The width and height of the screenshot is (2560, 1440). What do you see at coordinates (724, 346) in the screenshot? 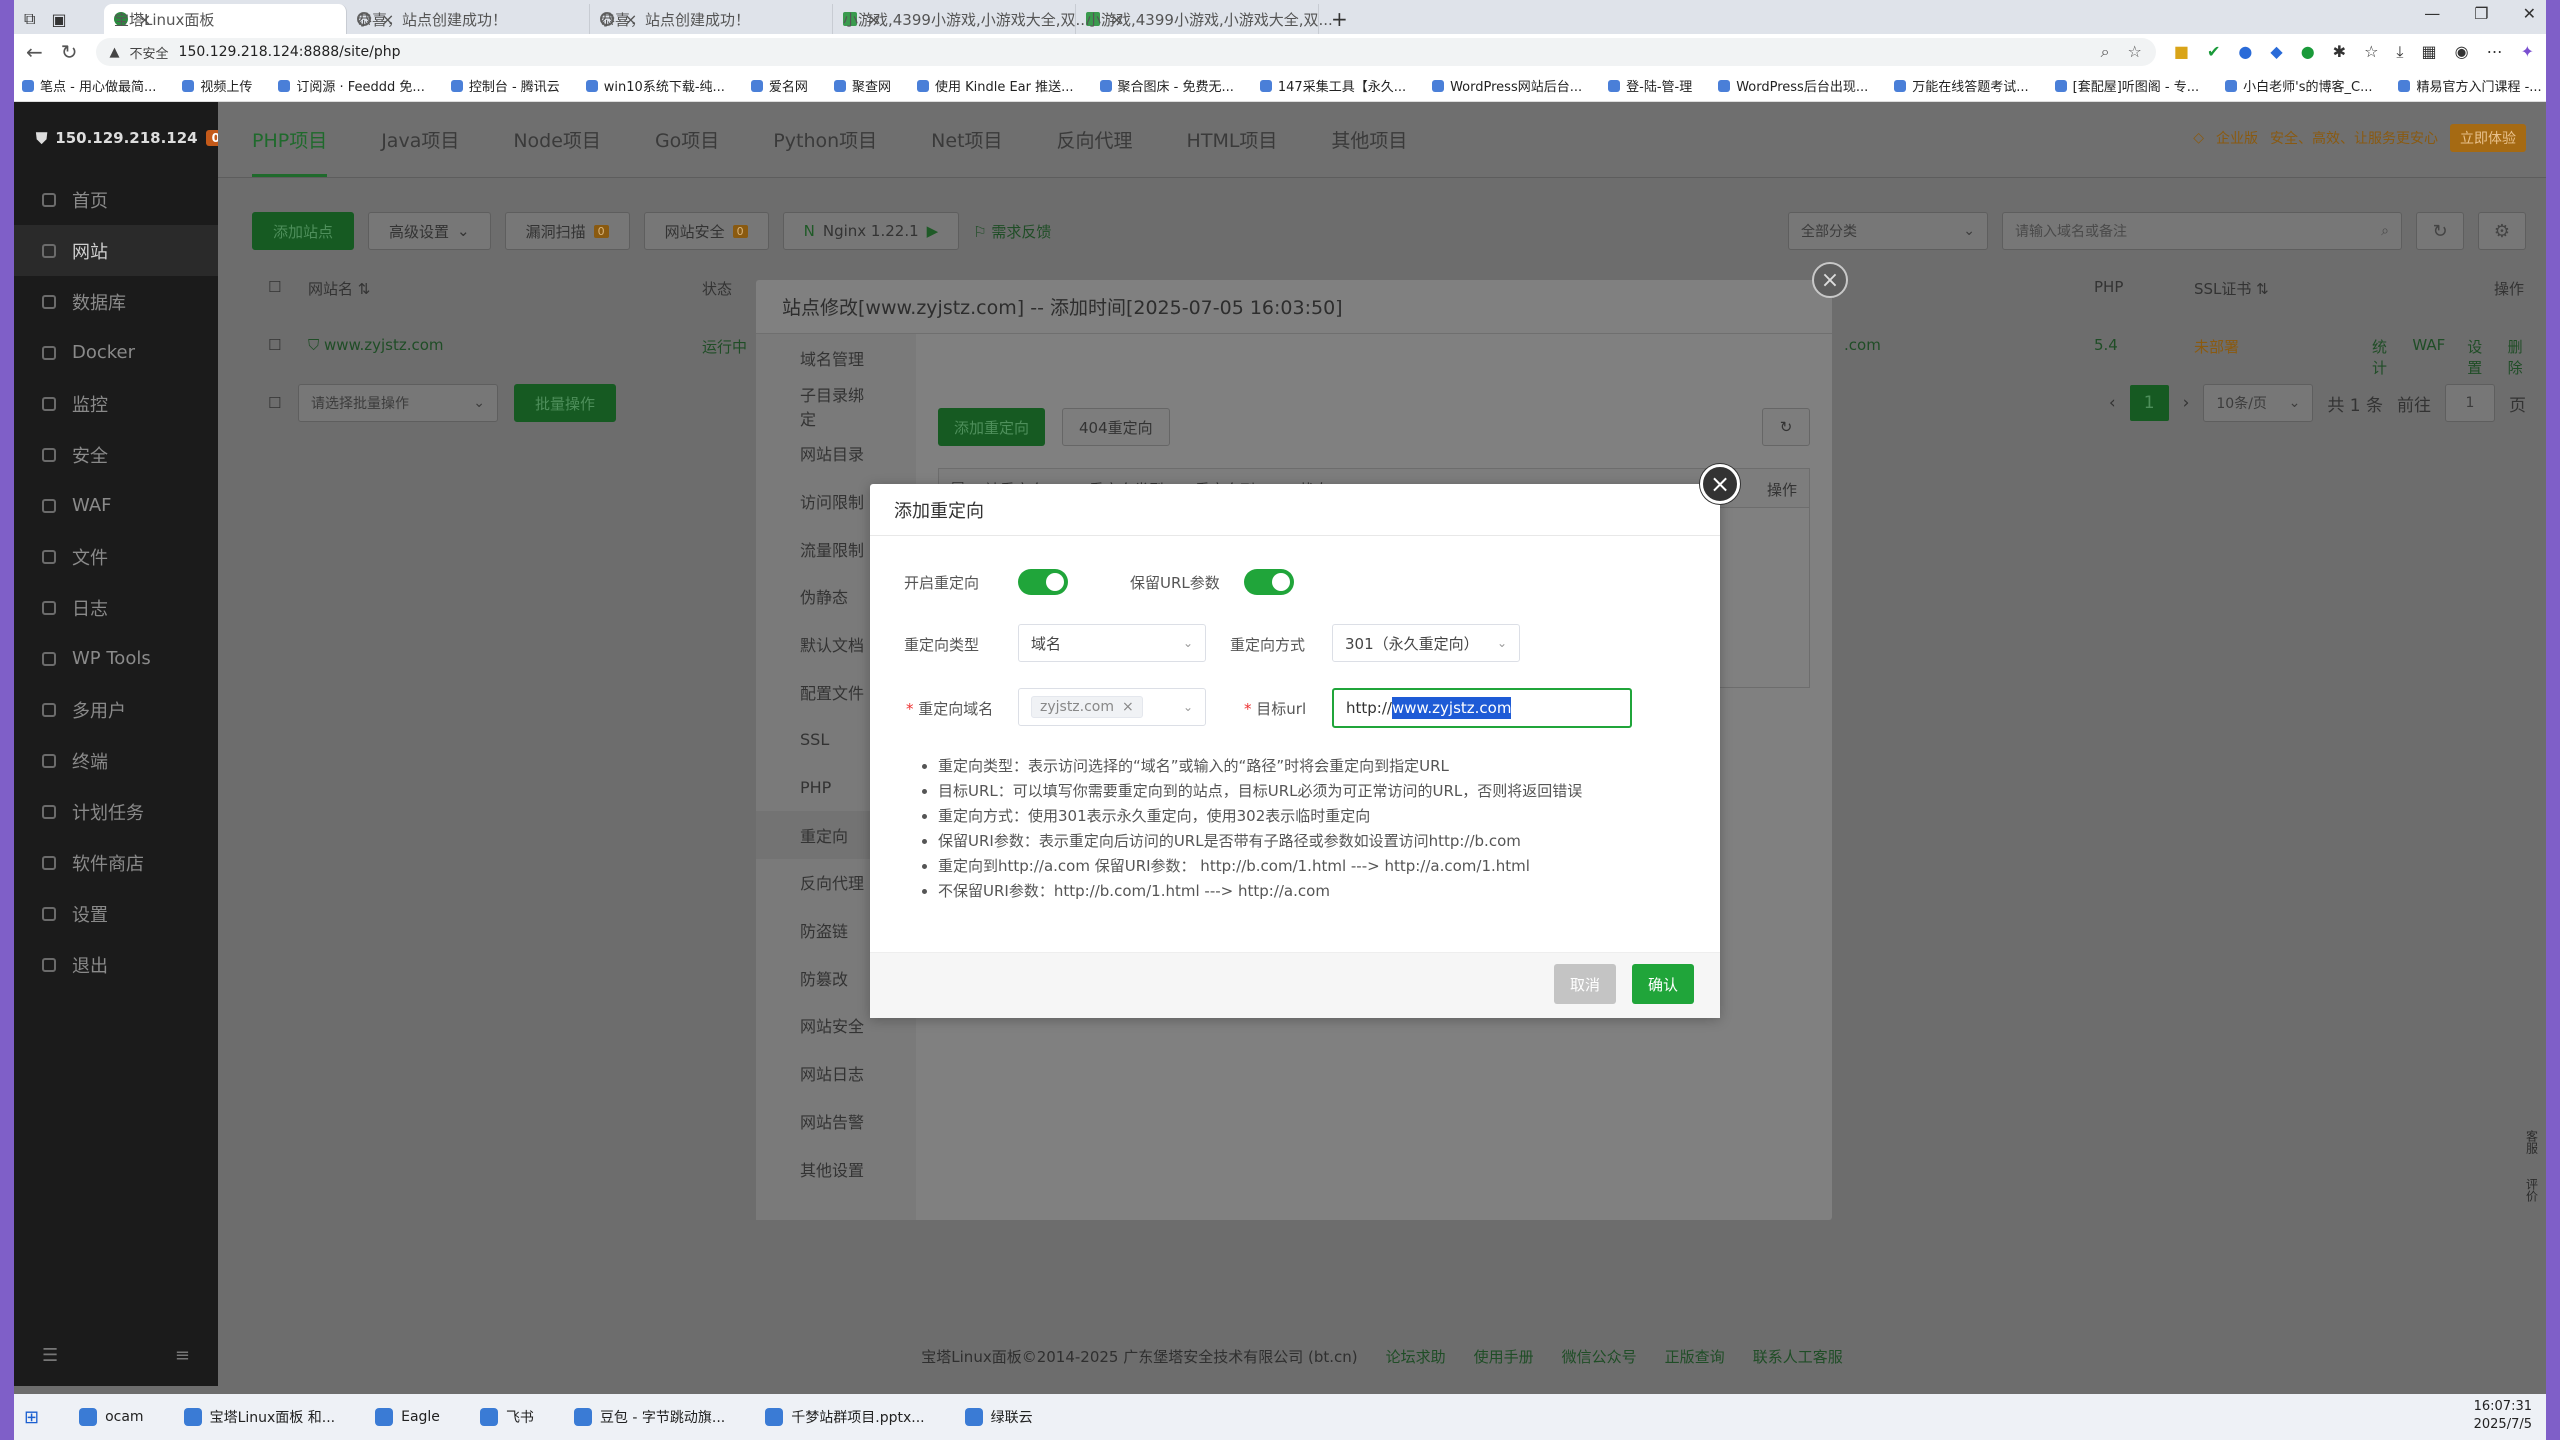
I see `site-status: 运行中` at bounding box center [724, 346].